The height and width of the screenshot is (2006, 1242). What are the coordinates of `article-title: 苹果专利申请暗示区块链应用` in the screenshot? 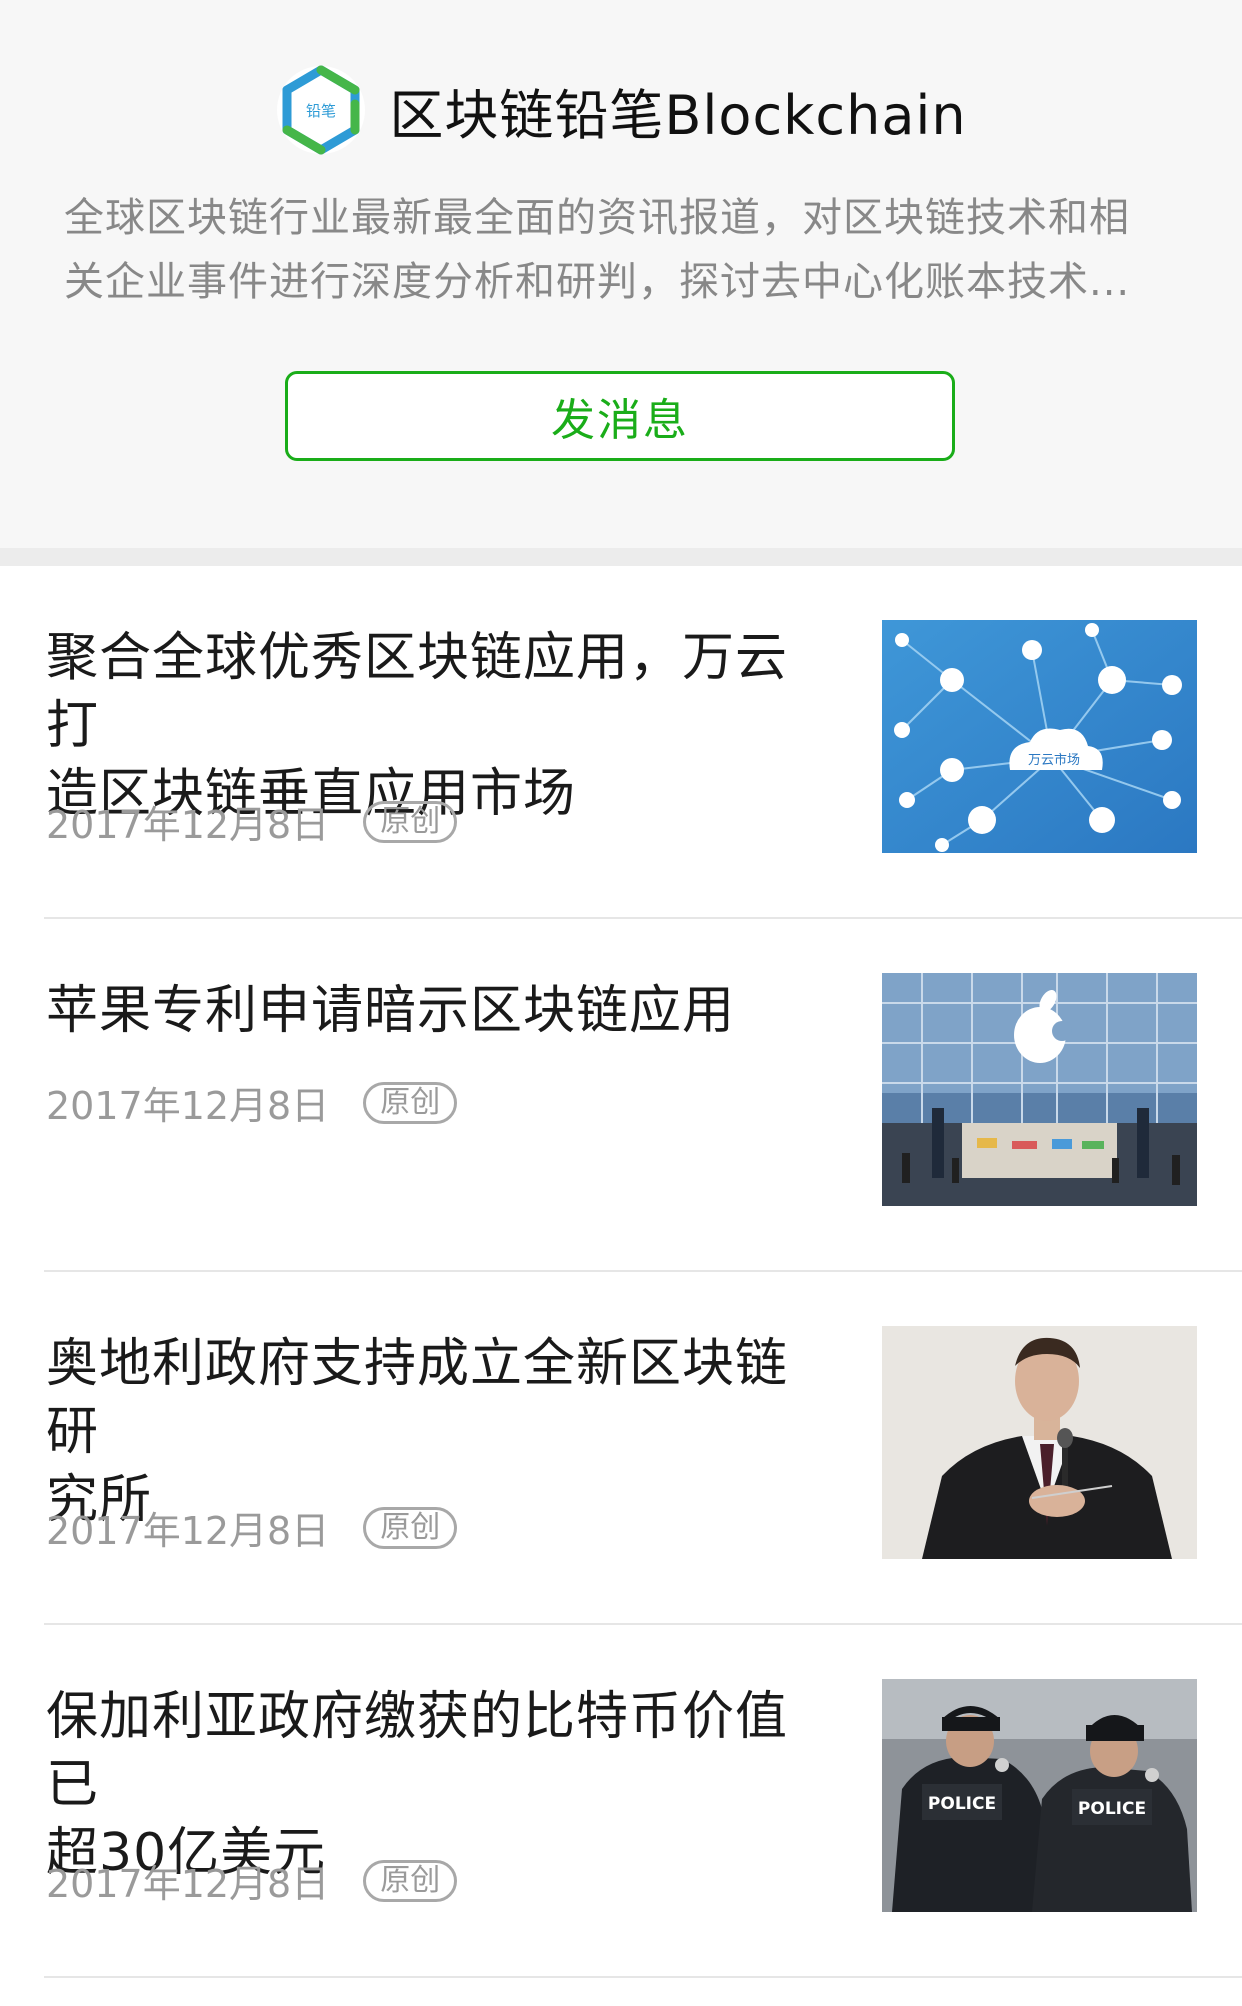 It's located at (441, 1011).